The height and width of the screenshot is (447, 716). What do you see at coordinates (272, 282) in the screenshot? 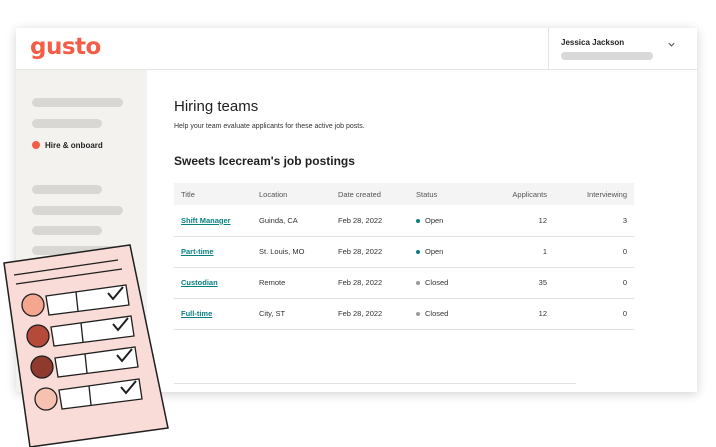
I see `job-location: Remote` at bounding box center [272, 282].